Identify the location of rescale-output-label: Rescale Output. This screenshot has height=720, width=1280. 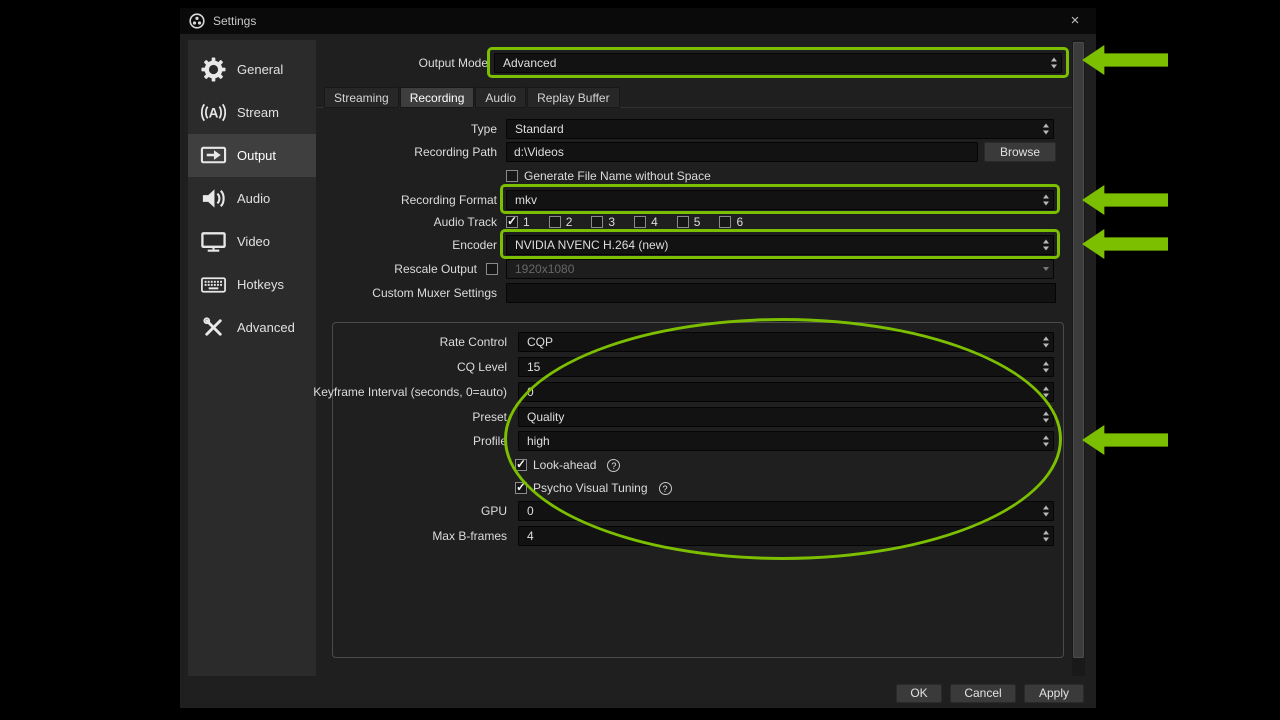
(435, 269).